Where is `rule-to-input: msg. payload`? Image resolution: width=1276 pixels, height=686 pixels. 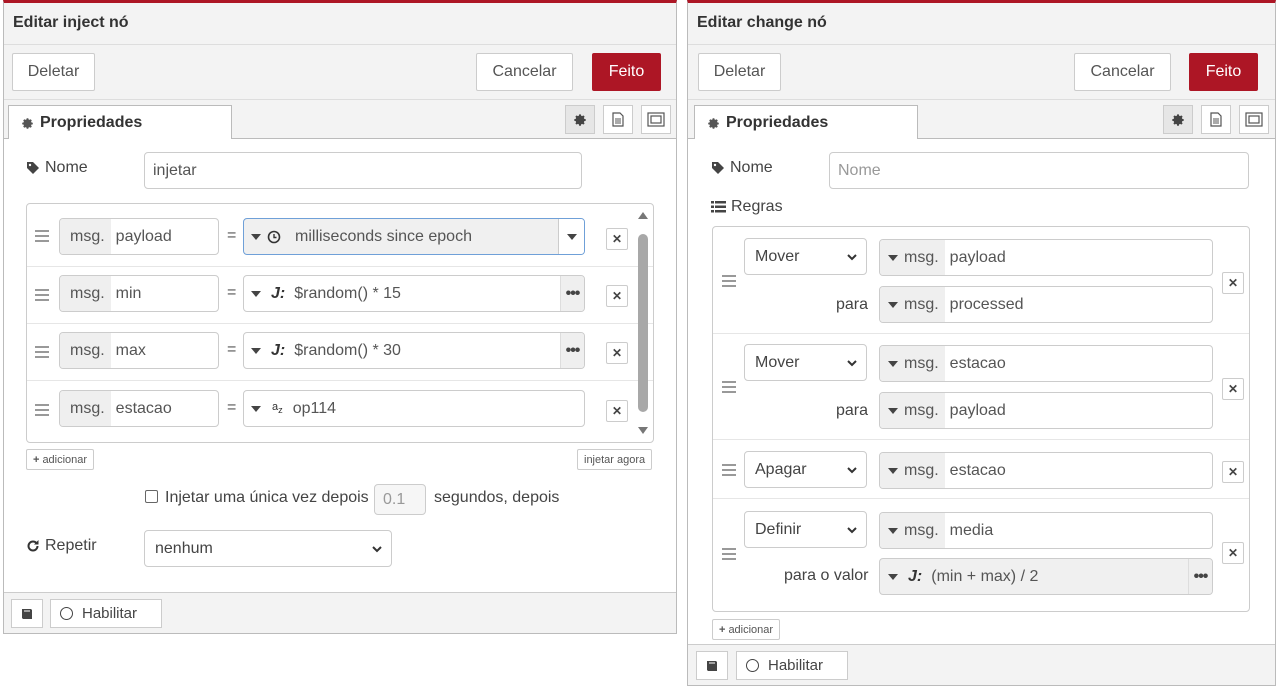
rule-to-input: msg. payload is located at coordinates (1046, 410).